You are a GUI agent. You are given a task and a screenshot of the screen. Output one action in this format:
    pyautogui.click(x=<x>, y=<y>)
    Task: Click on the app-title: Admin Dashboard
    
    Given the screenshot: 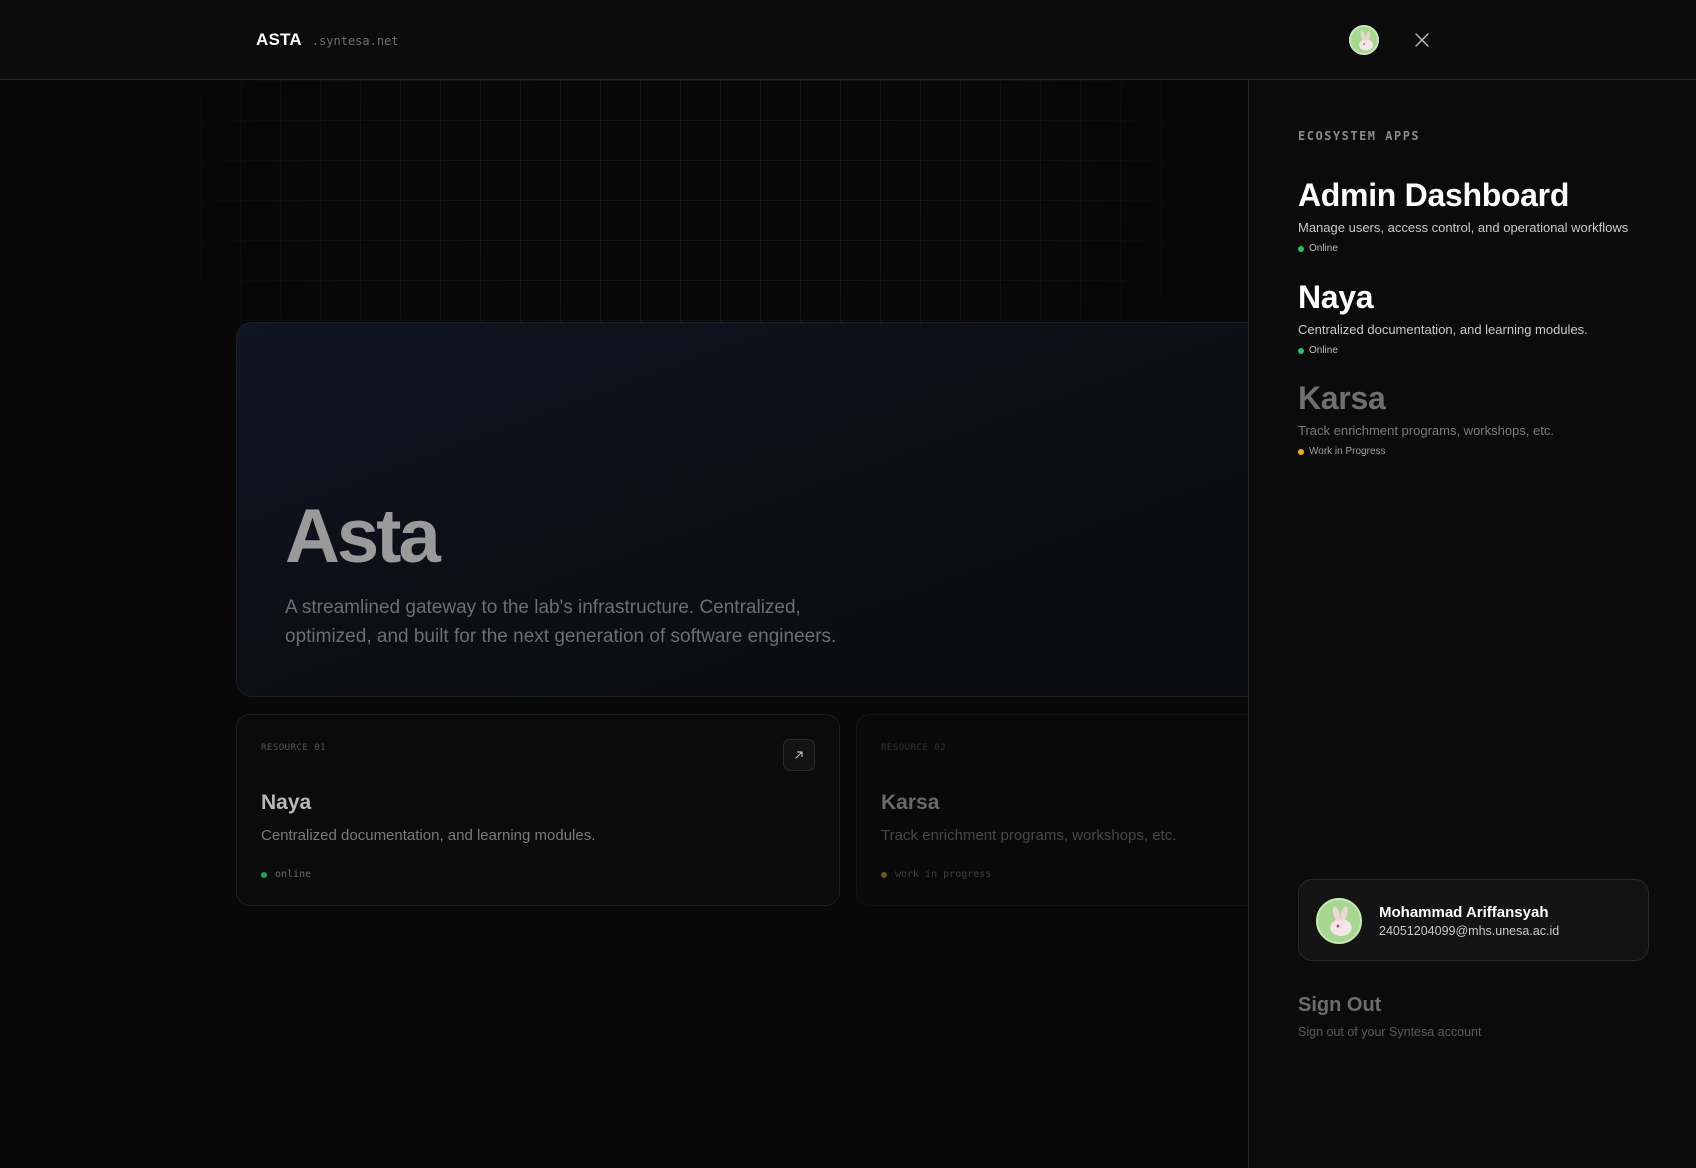 What is the action you would take?
    pyautogui.click(x=1434, y=195)
    